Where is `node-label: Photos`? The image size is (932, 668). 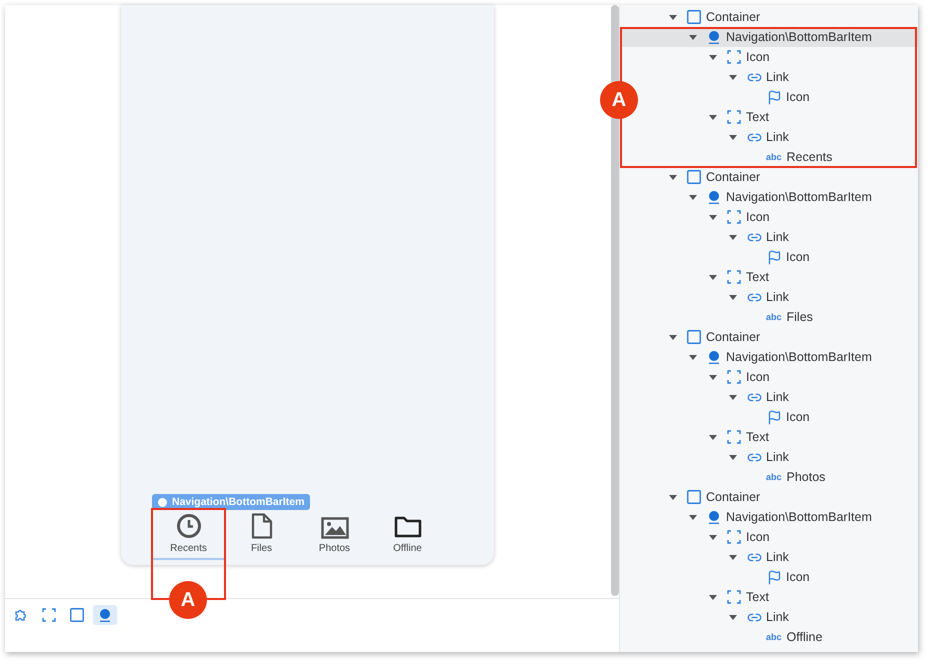 node-label: Photos is located at coordinates (806, 477).